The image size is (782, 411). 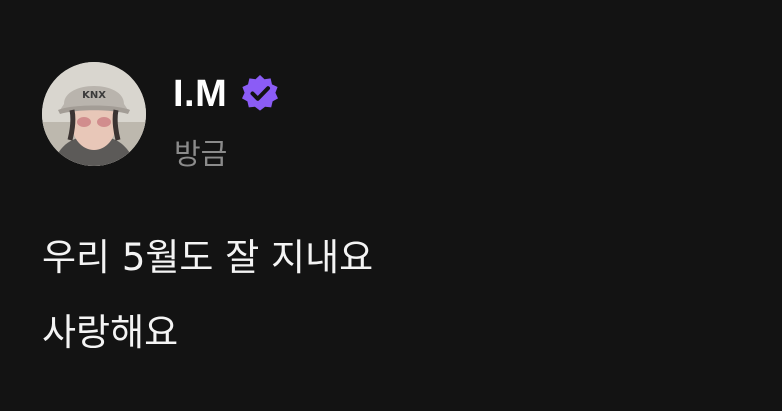 I want to click on username: I.M, so click(x=200, y=94).